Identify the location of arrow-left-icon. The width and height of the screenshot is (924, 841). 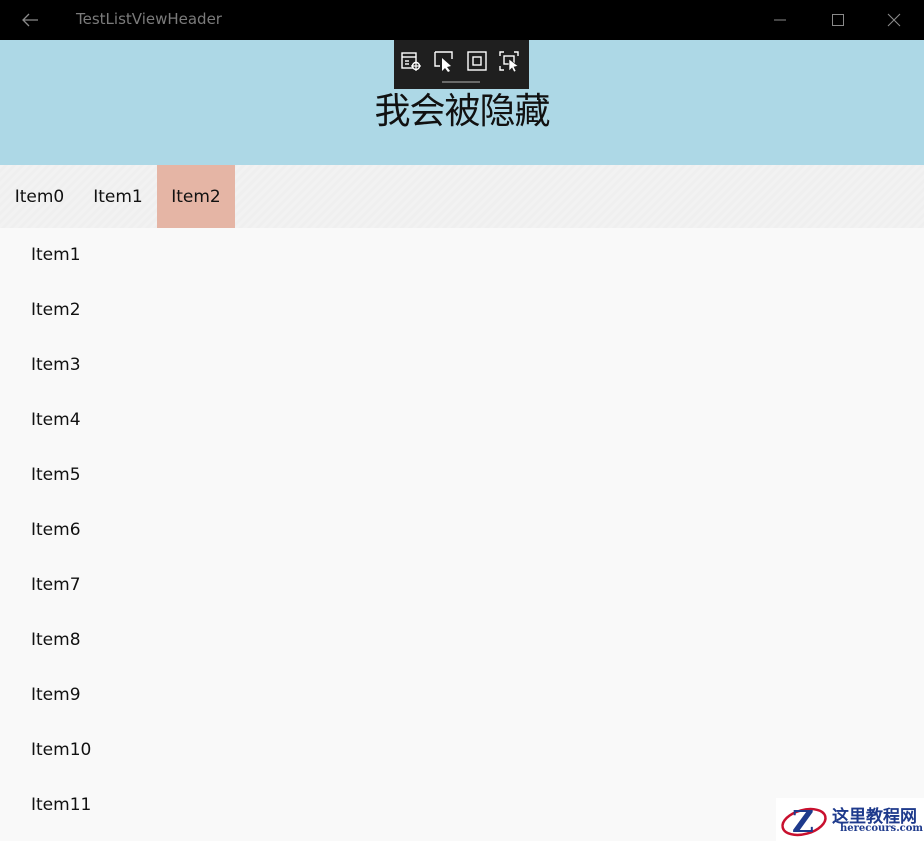
(30, 20).